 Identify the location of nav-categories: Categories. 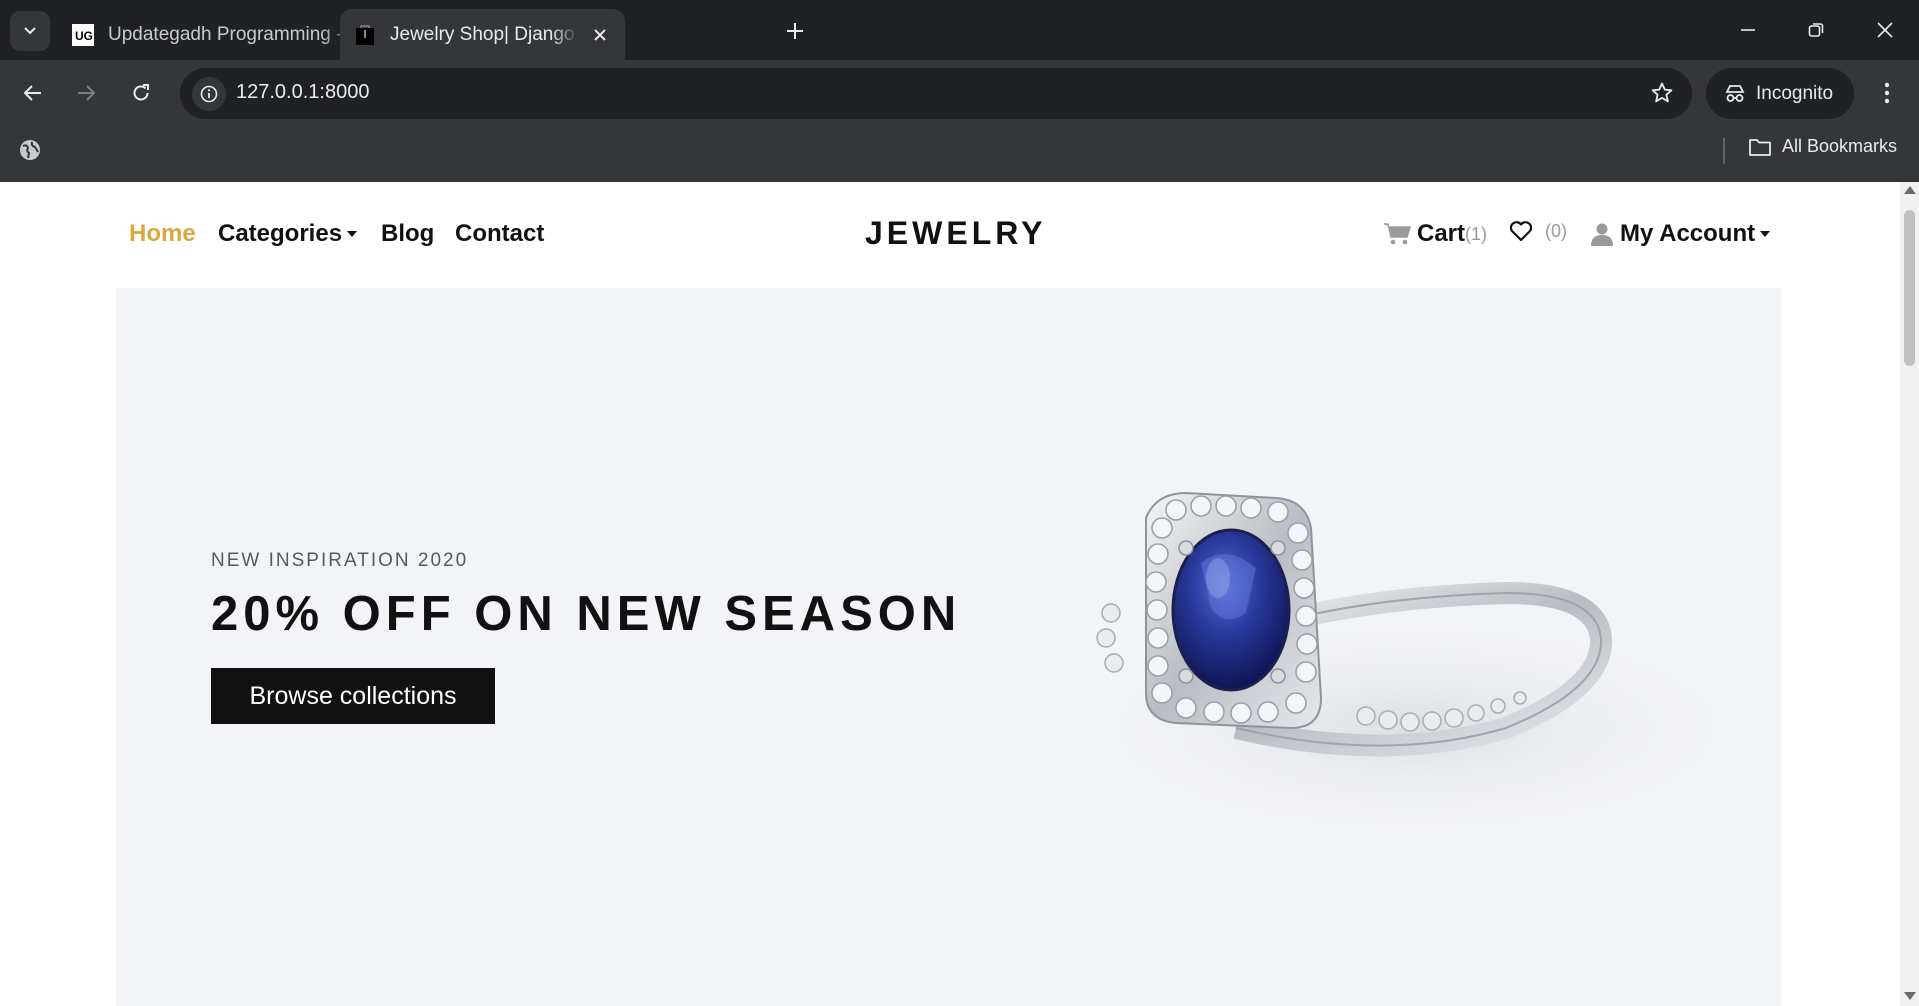
(288, 234).